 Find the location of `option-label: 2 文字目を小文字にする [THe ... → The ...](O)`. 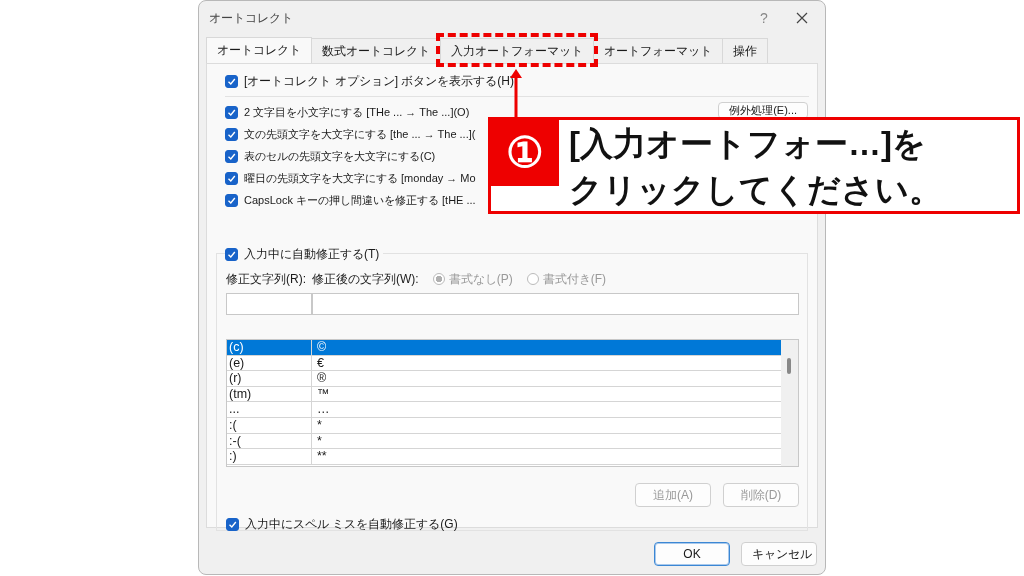

option-label: 2 文字目を小文字にする [THe ... → The ...](O) is located at coordinates (357, 112).